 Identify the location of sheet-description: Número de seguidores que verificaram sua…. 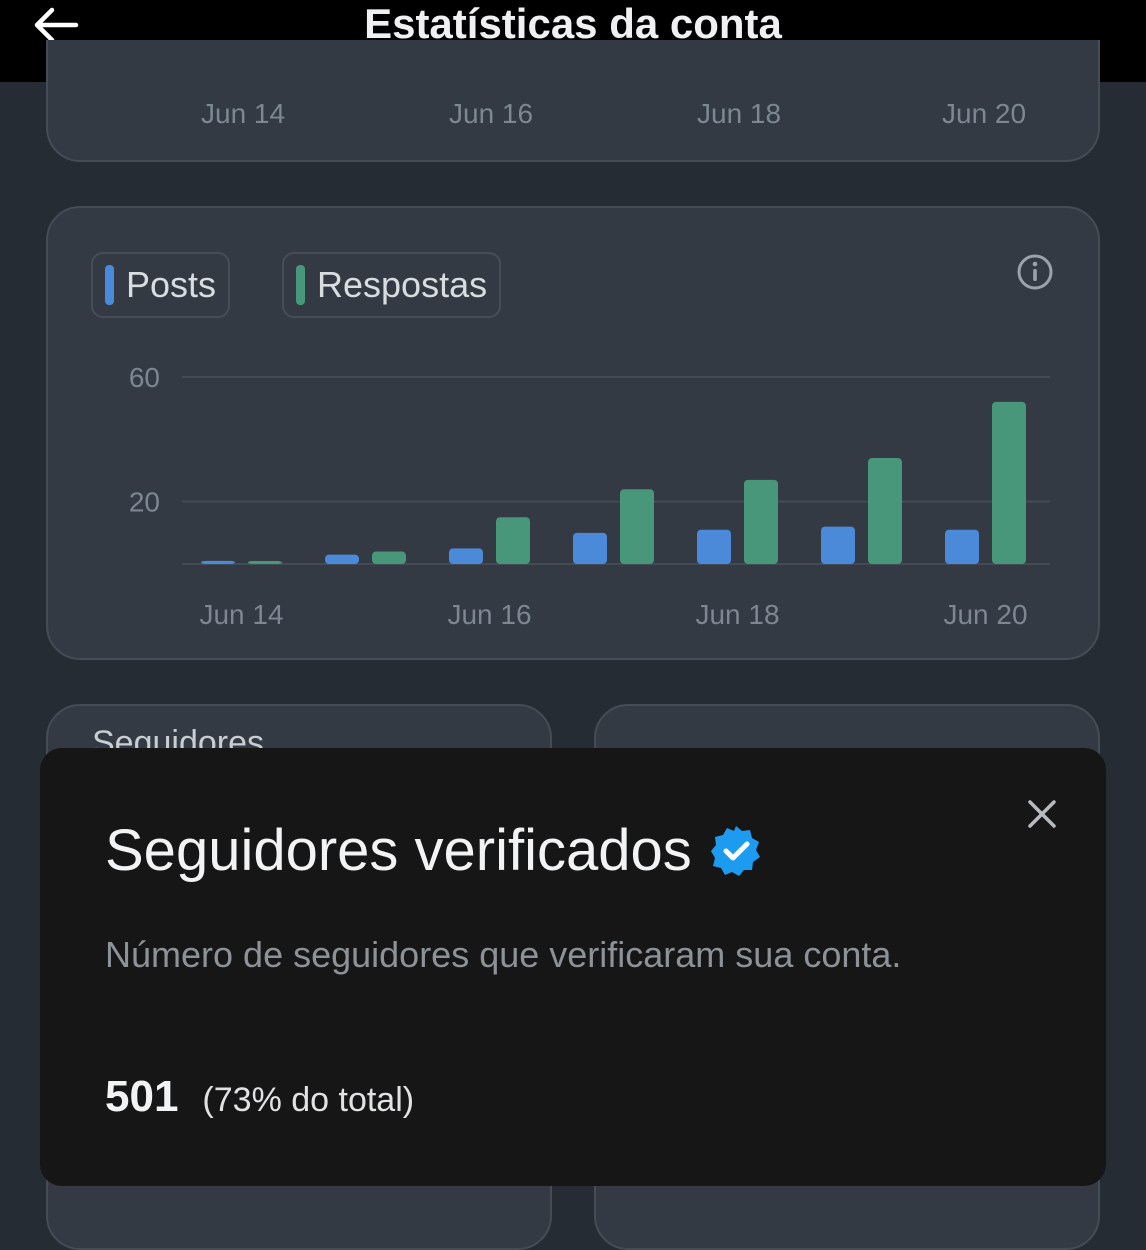
(503, 954).